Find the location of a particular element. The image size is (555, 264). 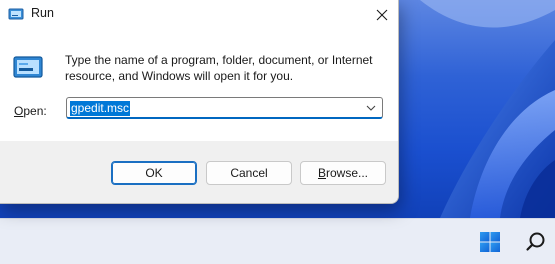

open-dropdown-button is located at coordinates (371, 108).